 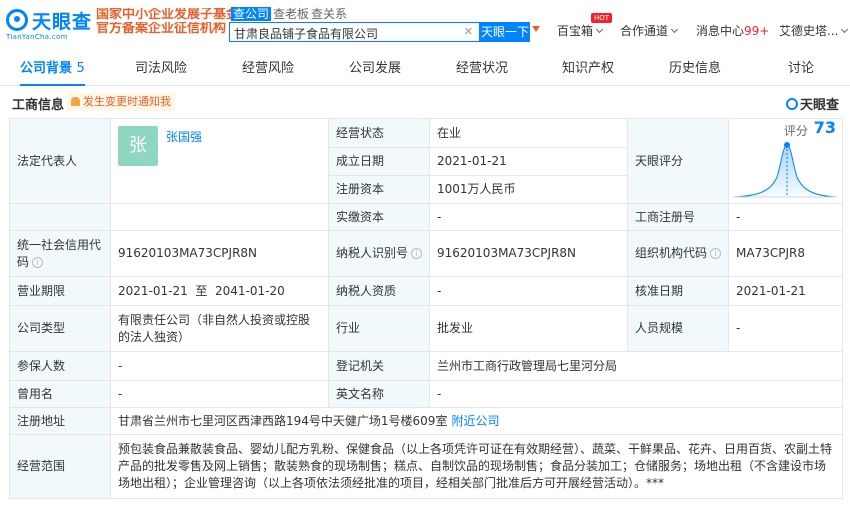 What do you see at coordinates (602, 18) in the screenshot?
I see `hot-badge: HOT` at bounding box center [602, 18].